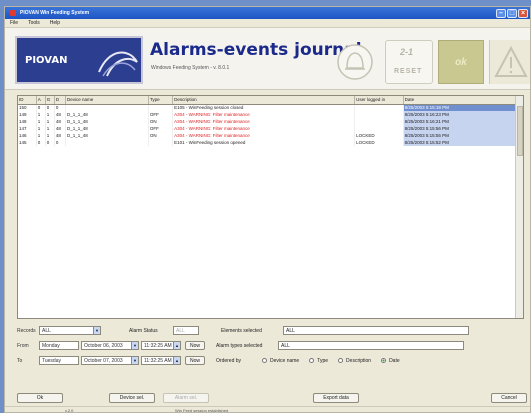 The height and width of the screenshot is (413, 531). I want to click on close-button: ×, so click(523, 13).